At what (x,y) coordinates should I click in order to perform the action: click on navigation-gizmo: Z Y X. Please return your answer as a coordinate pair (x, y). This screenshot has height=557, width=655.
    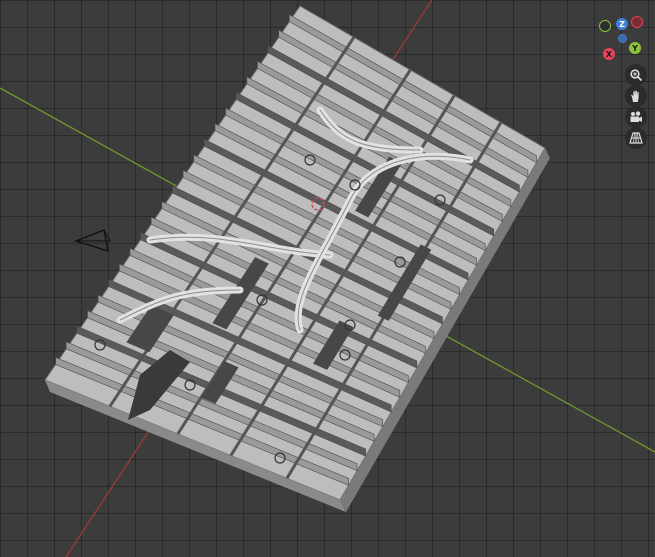
    Looking at the image, I should click on (622, 39).